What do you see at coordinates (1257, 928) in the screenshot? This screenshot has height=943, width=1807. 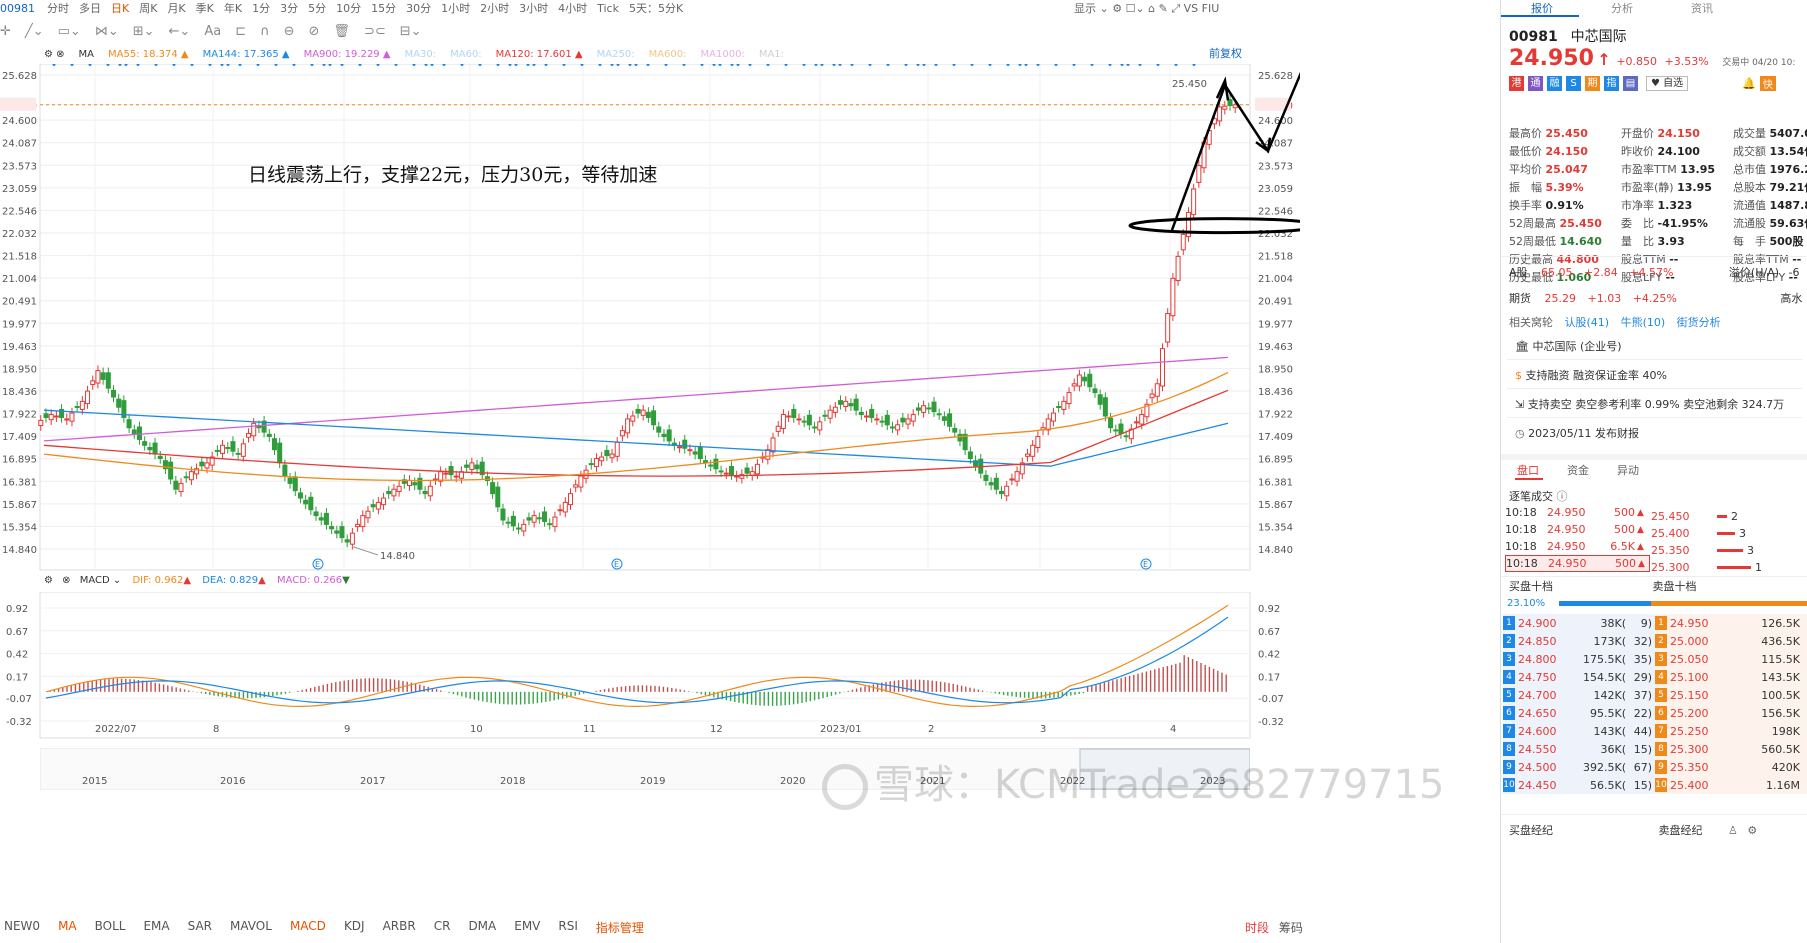 I see `tab-time-period: 时段` at bounding box center [1257, 928].